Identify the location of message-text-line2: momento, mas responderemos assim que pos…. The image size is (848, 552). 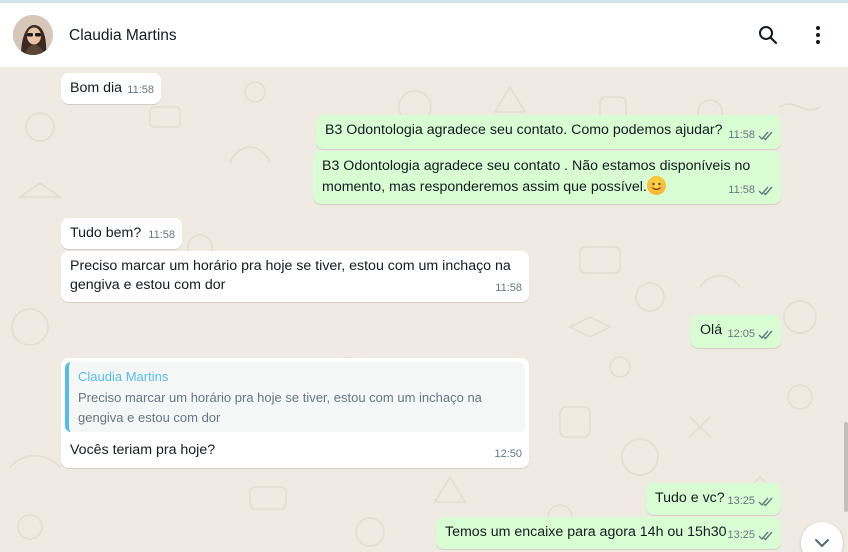
(484, 187).